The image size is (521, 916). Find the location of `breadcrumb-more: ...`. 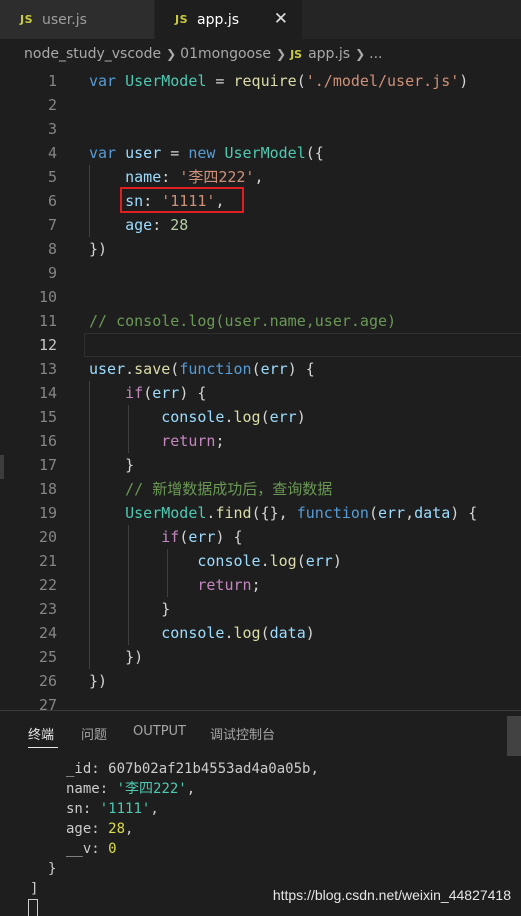

breadcrumb-more: ... is located at coordinates (375, 54).